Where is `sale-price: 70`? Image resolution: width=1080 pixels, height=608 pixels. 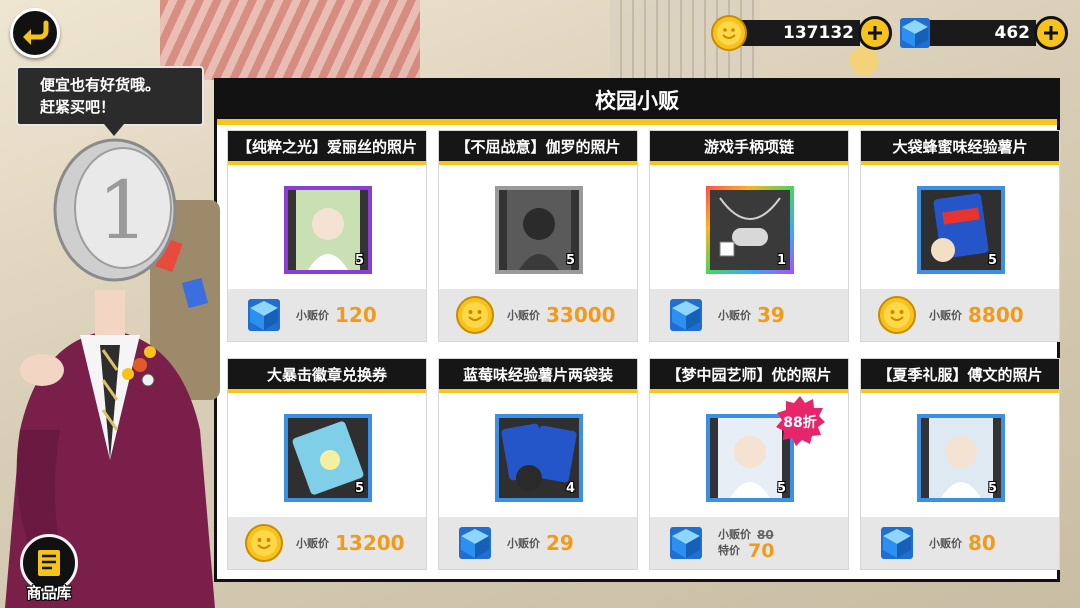
sale-price: 70 is located at coordinates (761, 551).